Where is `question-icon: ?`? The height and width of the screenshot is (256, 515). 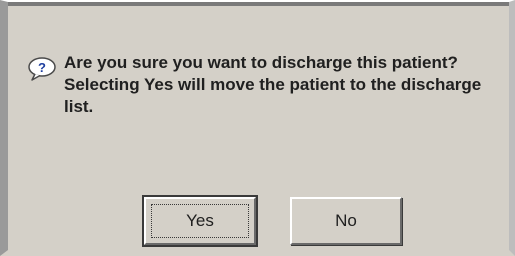
question-icon: ? is located at coordinates (43, 69).